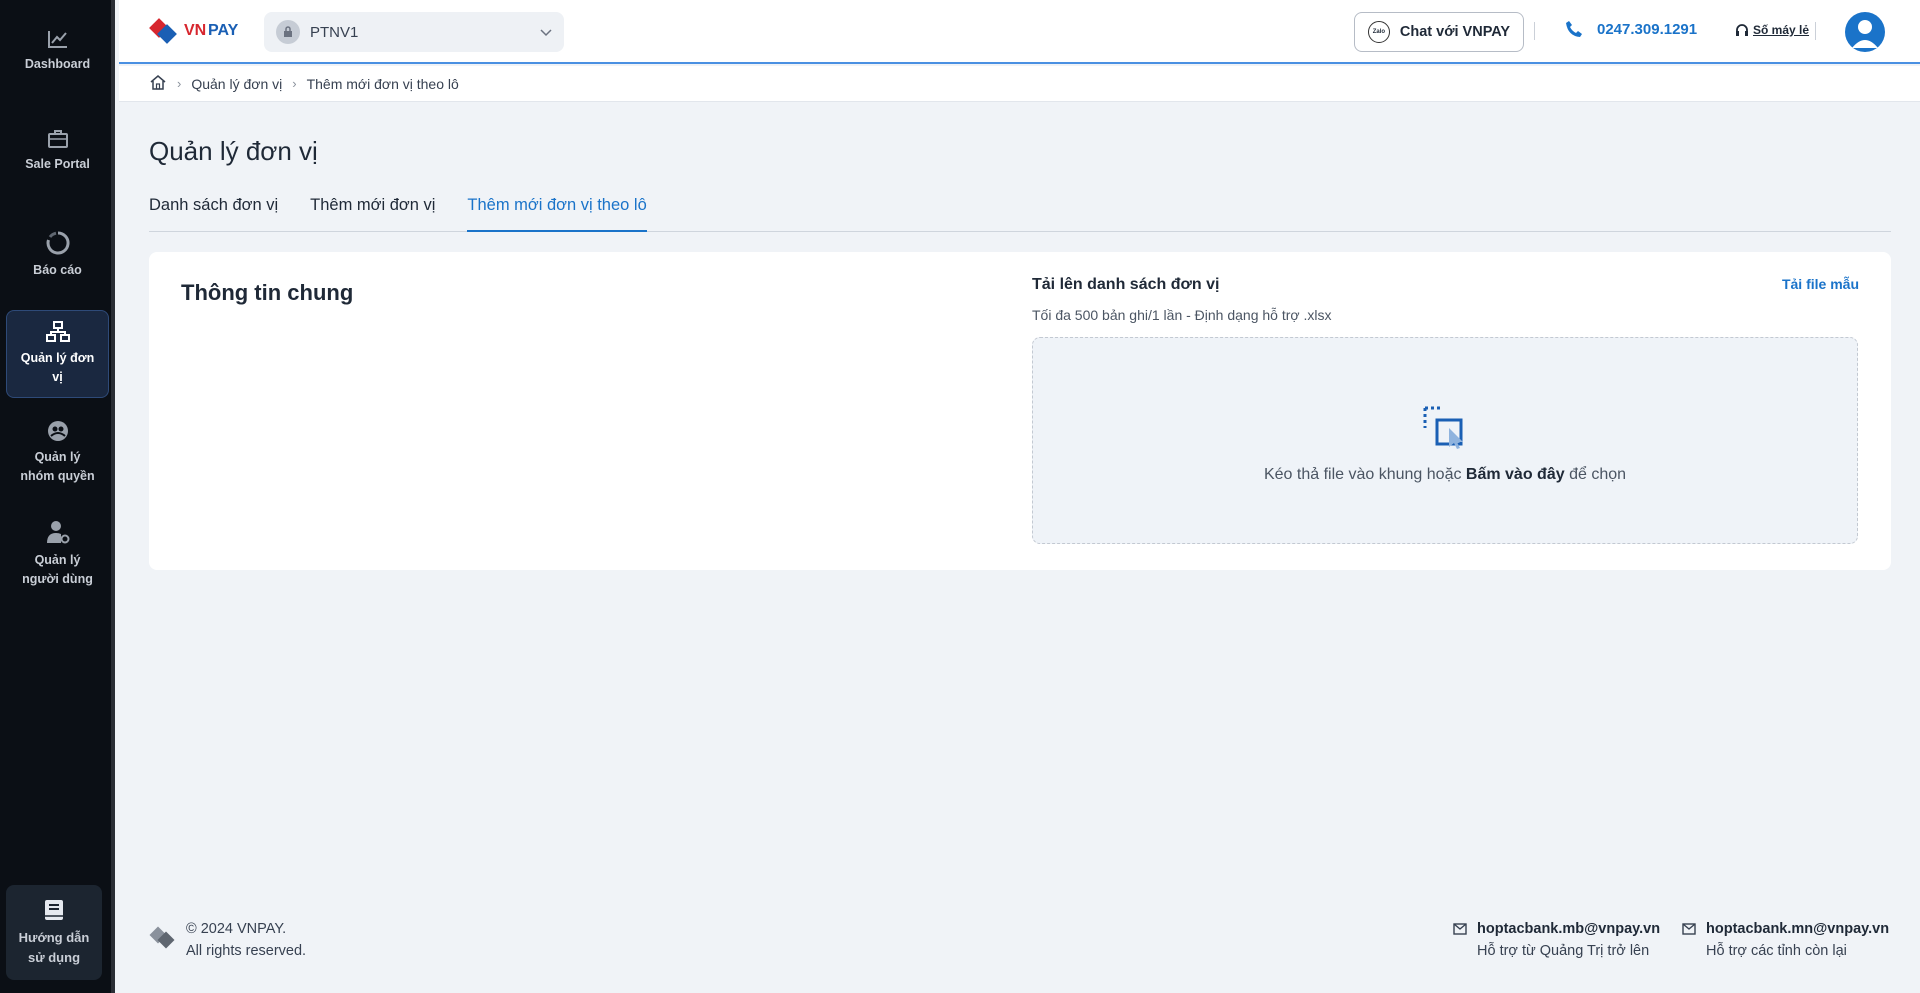  Describe the element at coordinates (1443, 427) in the screenshot. I see `drag-drop-icon` at that location.